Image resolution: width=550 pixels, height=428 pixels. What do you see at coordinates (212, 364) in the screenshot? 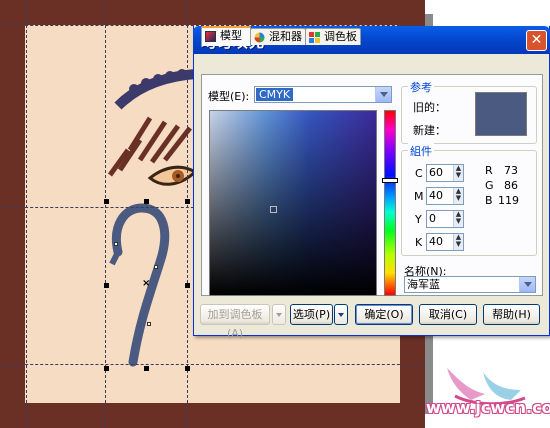
I see `guide-horizontal` at bounding box center [212, 364].